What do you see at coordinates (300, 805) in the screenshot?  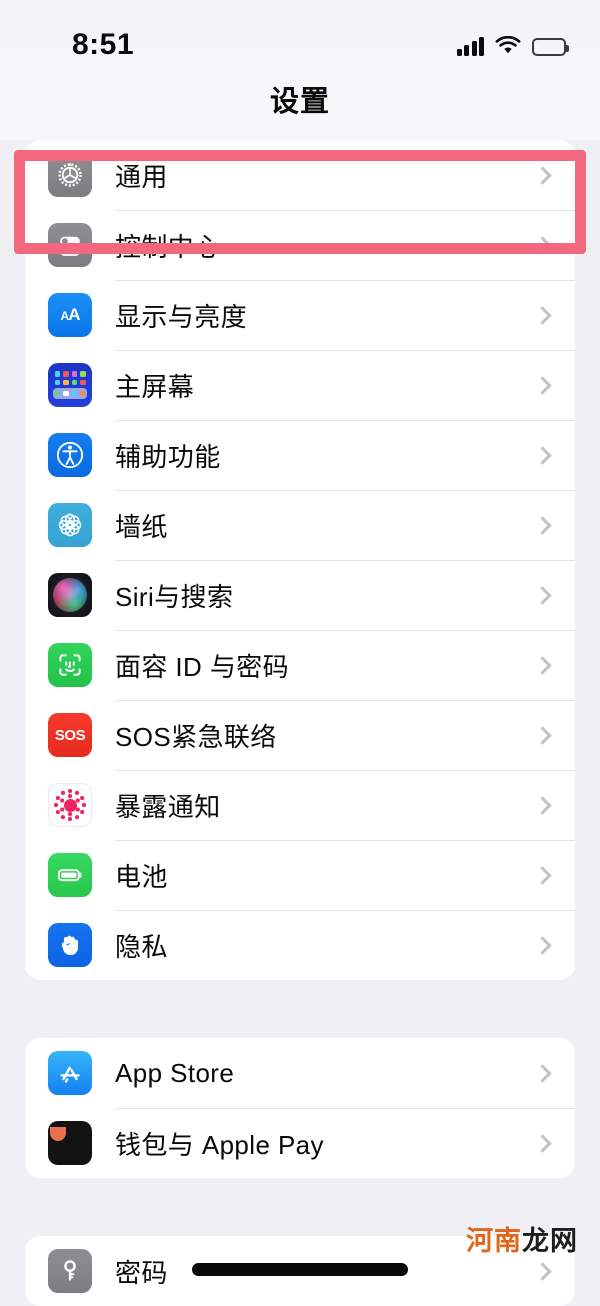 I see `settings-row-exposure-notifications: 暴露通知` at bounding box center [300, 805].